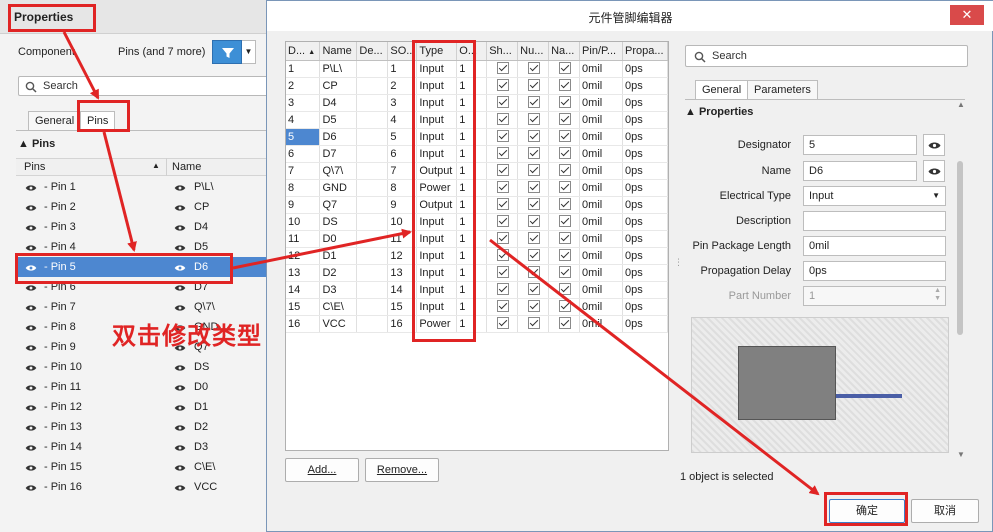  What do you see at coordinates (645, 222) in the screenshot?
I see `cell-propagation: 0ps` at bounding box center [645, 222].